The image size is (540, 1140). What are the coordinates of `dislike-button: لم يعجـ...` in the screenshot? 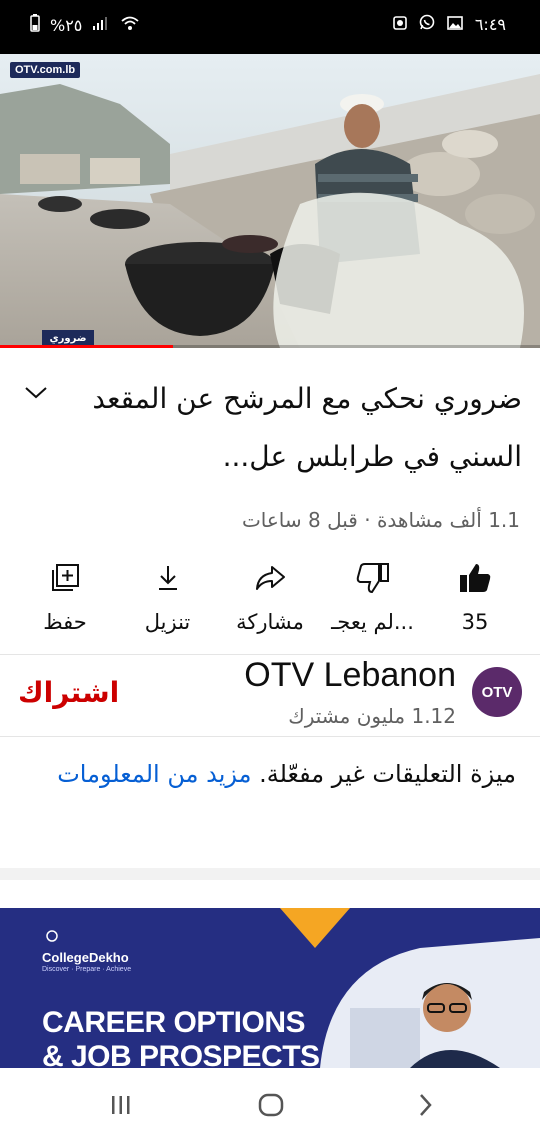 It's located at (373, 605).